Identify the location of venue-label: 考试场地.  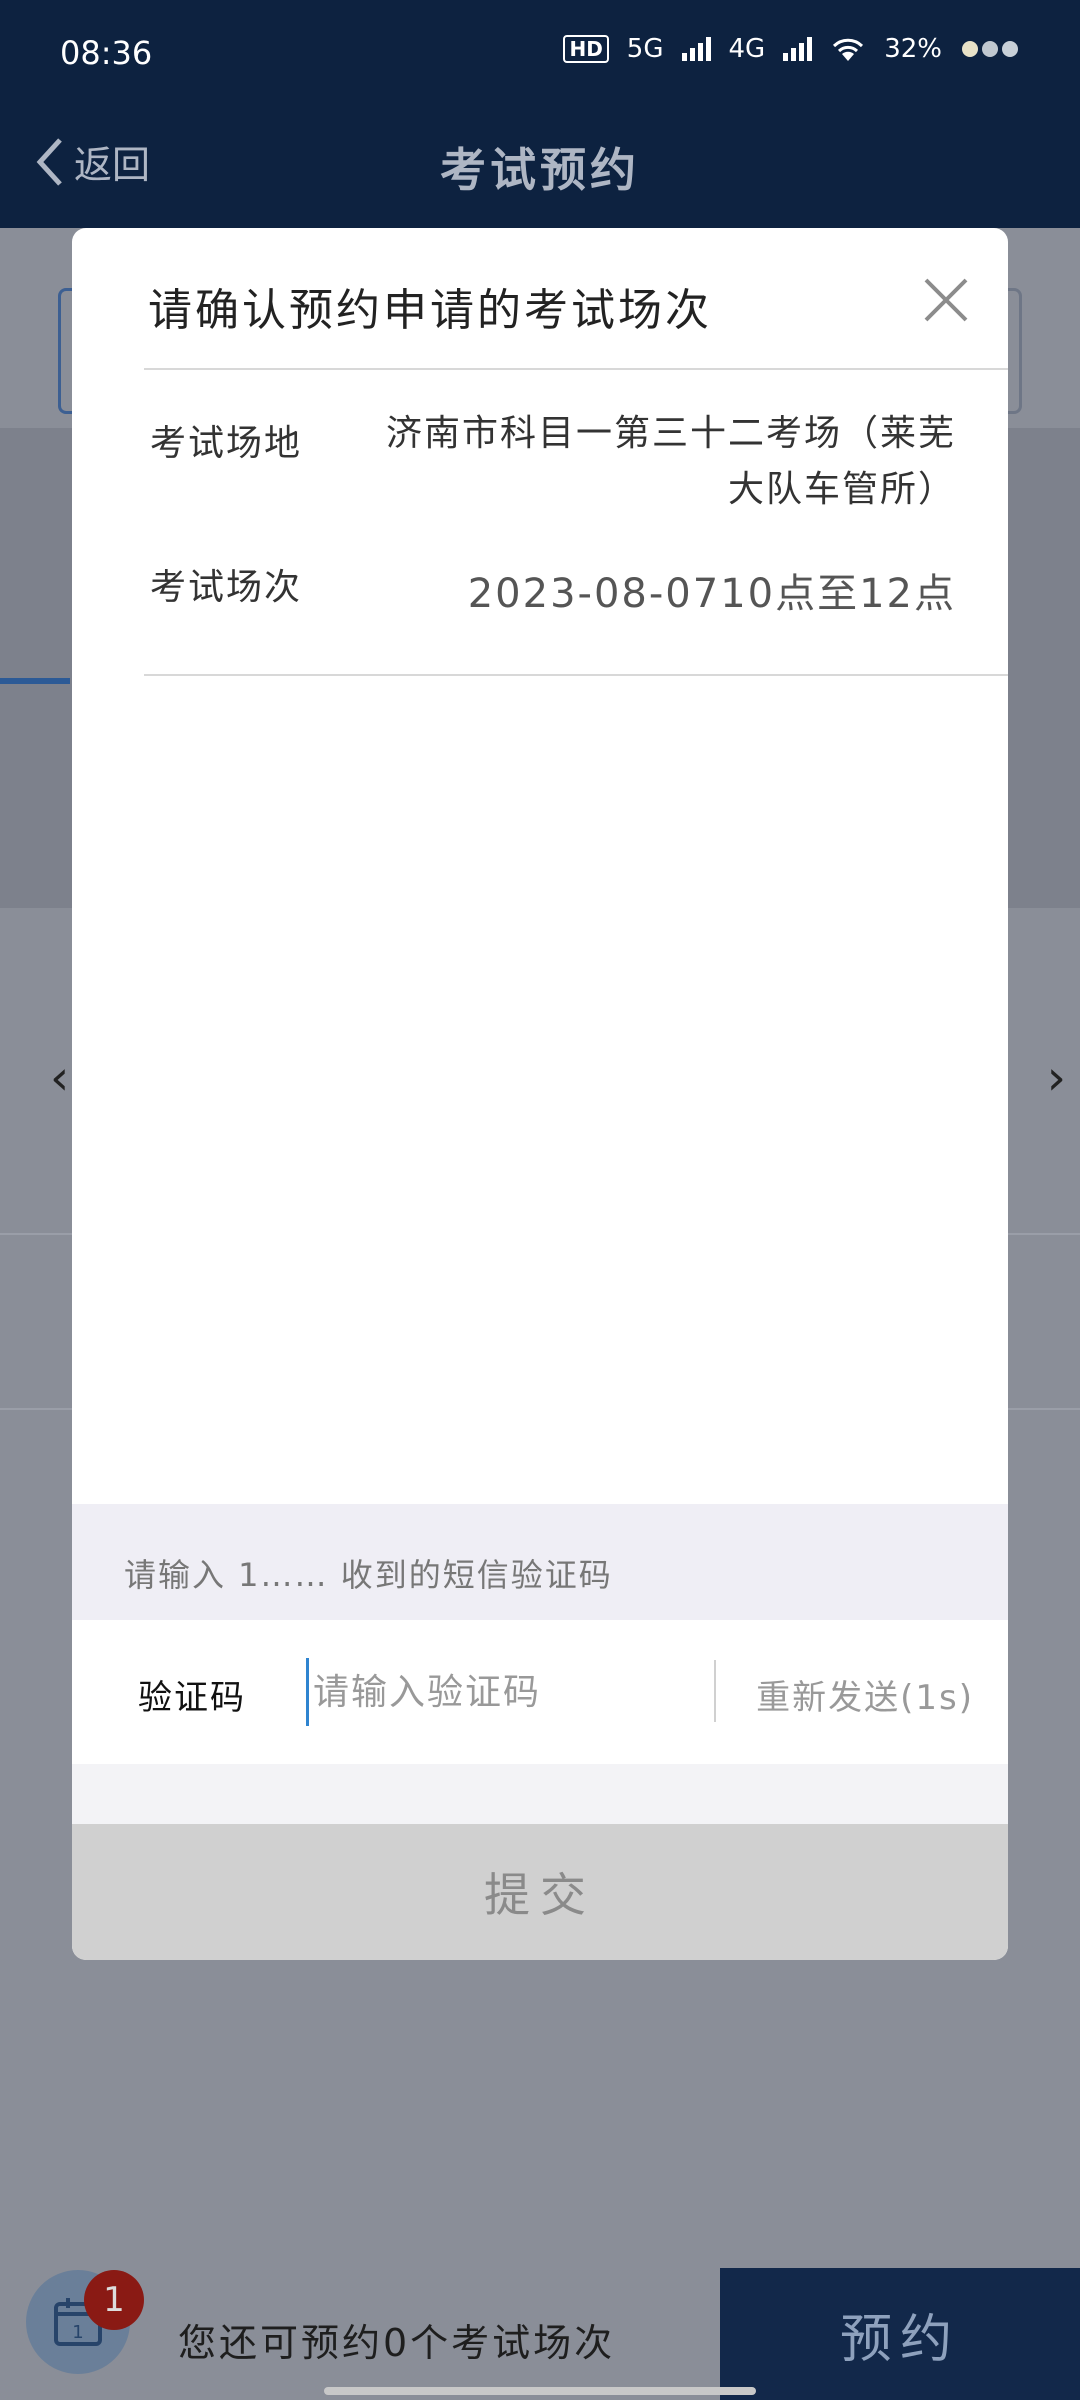
(226, 443).